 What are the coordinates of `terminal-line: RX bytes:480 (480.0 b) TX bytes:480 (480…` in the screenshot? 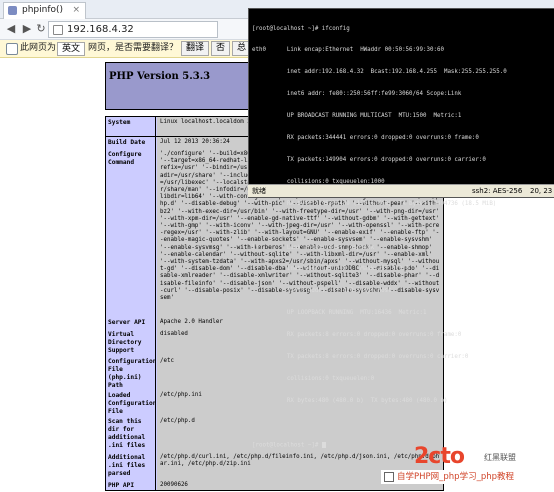 It's located at (350, 400).